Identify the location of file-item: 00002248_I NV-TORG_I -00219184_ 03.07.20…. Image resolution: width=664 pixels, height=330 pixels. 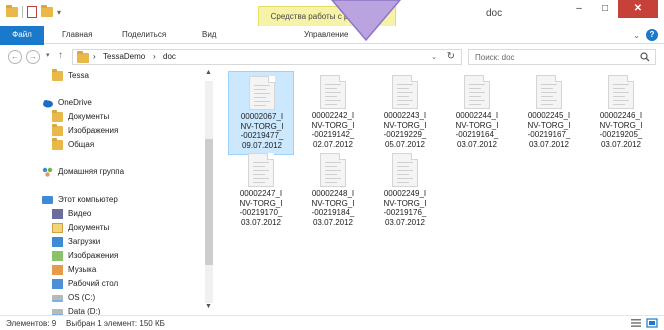
(333, 191).